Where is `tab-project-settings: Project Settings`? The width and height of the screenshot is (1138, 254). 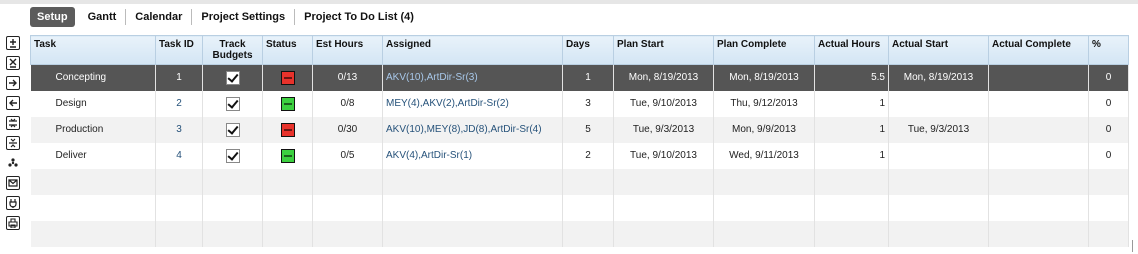 tab-project-settings: Project Settings is located at coordinates (244, 17).